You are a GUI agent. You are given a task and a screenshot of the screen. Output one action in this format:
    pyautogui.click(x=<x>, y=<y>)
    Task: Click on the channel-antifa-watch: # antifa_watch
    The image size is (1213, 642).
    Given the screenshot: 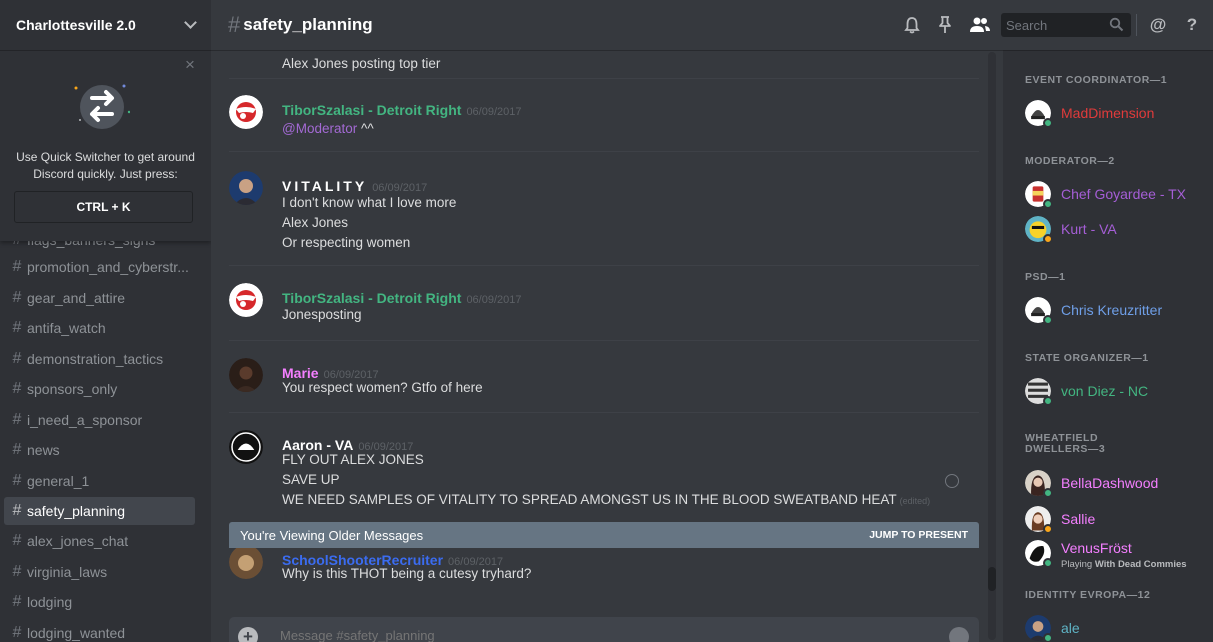 What is the action you would take?
    pyautogui.click(x=99, y=328)
    